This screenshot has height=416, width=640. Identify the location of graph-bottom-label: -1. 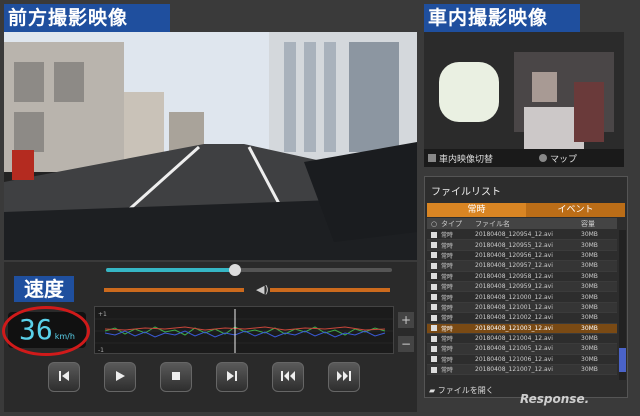
(101, 350).